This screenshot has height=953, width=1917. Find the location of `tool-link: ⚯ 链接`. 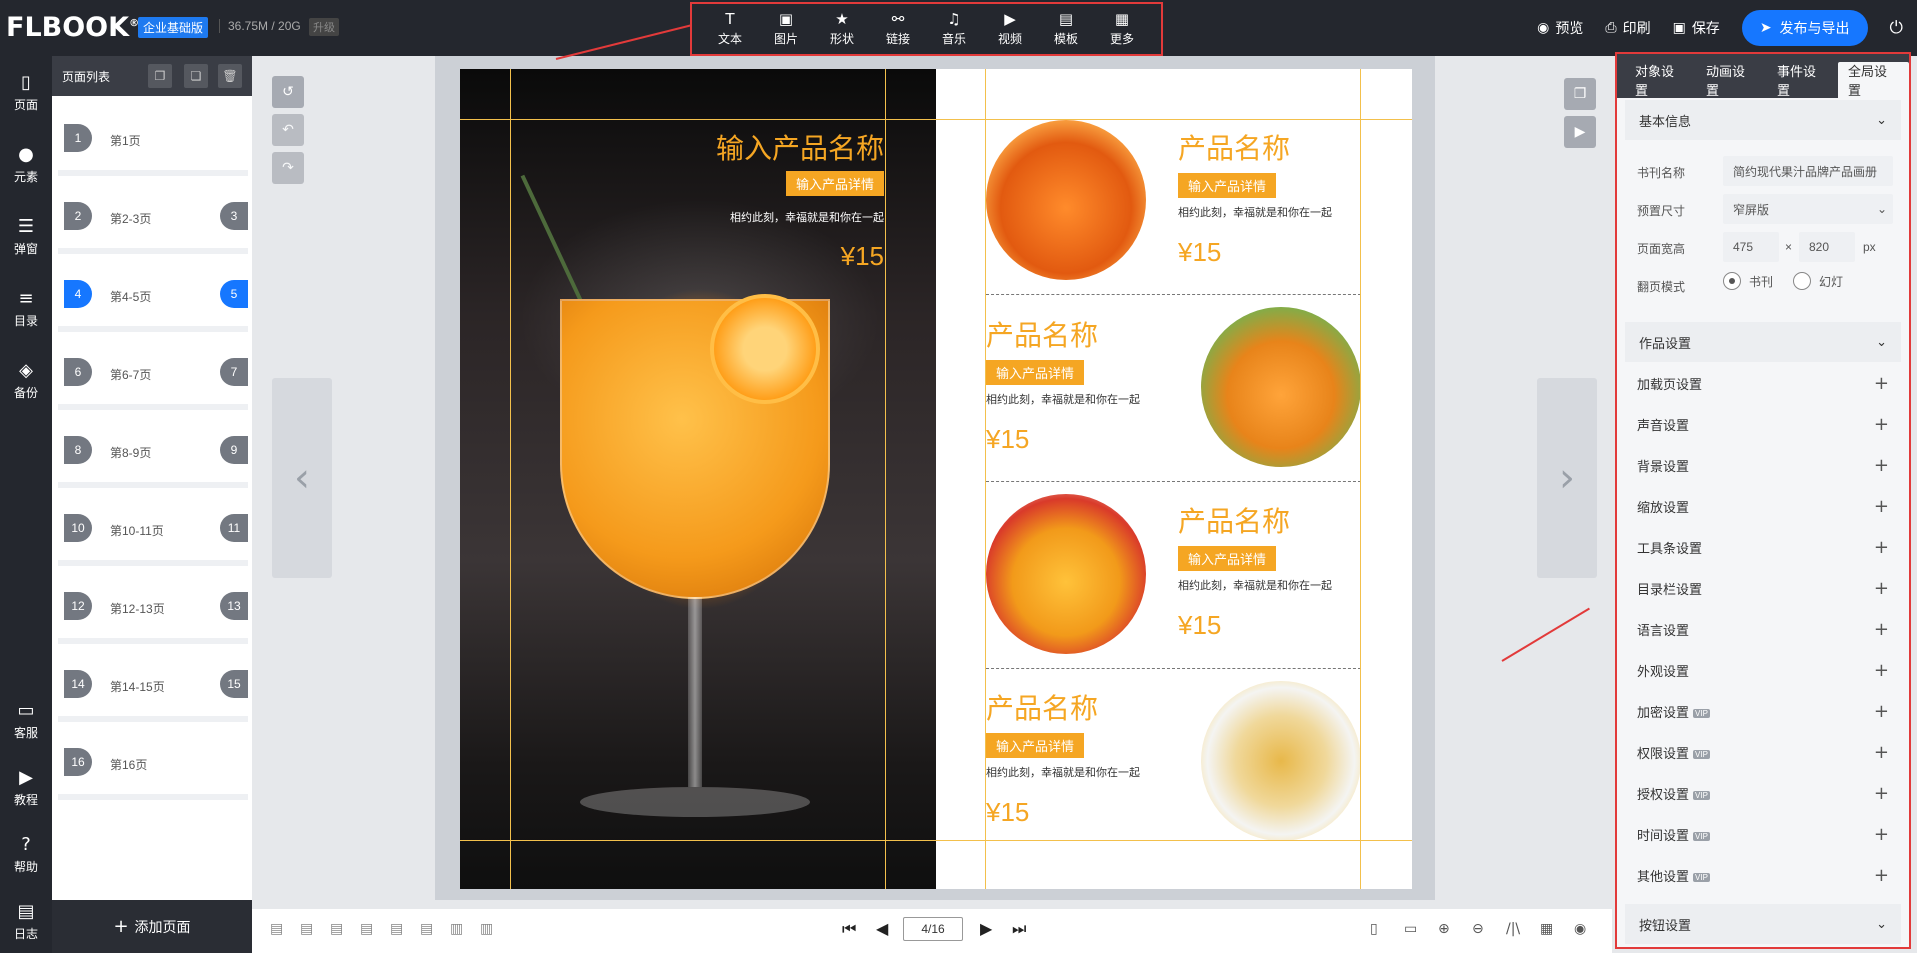

tool-link: ⚯ 链接 is located at coordinates (898, 29).